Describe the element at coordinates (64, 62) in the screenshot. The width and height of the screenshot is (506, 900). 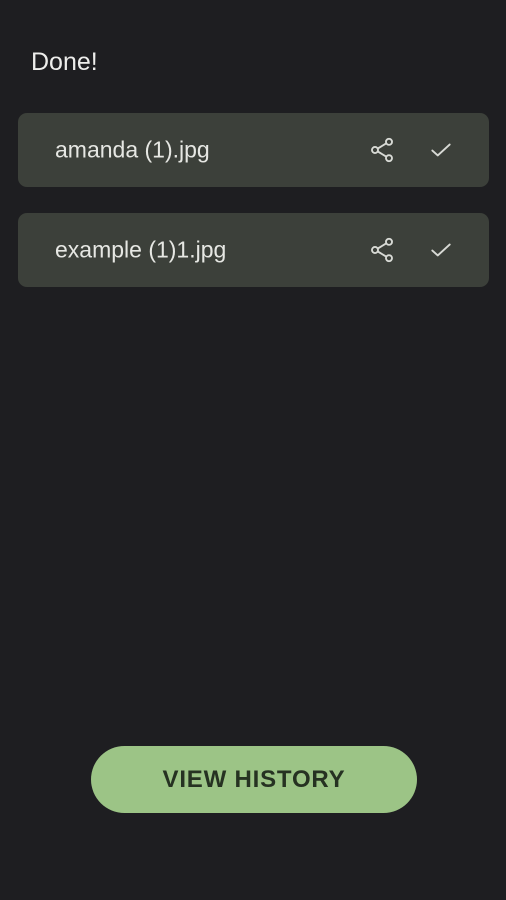
I see `status-title: Done!` at that location.